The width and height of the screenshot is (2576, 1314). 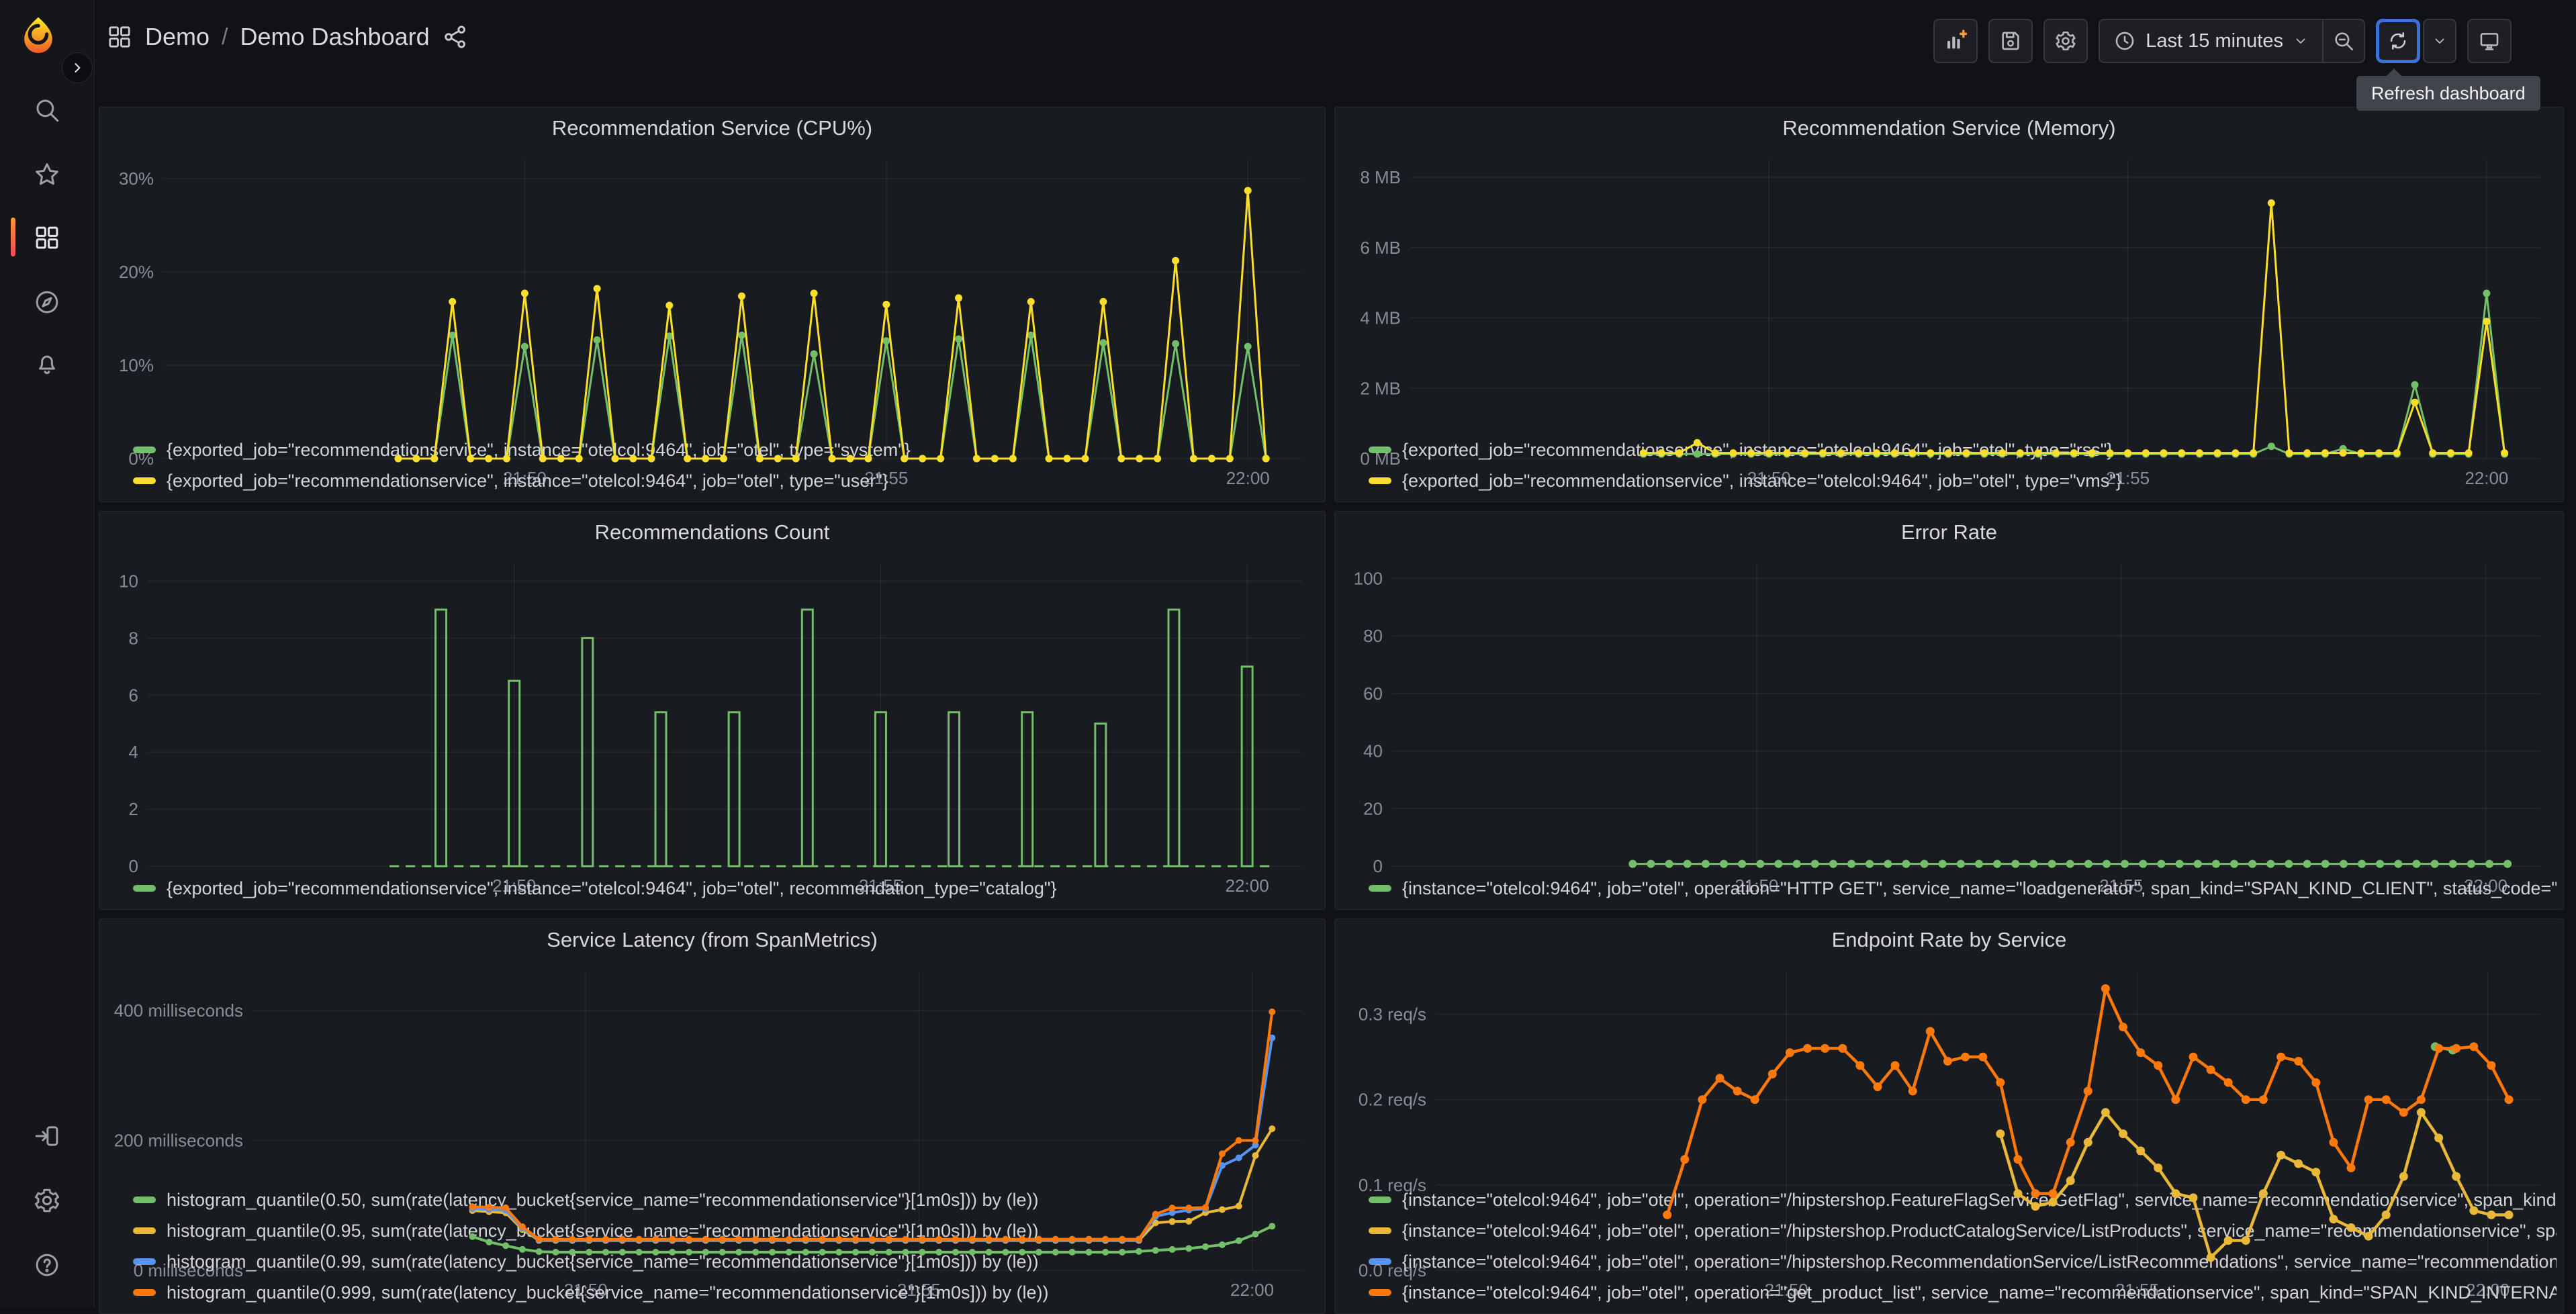 I want to click on star-icon, so click(x=47, y=174).